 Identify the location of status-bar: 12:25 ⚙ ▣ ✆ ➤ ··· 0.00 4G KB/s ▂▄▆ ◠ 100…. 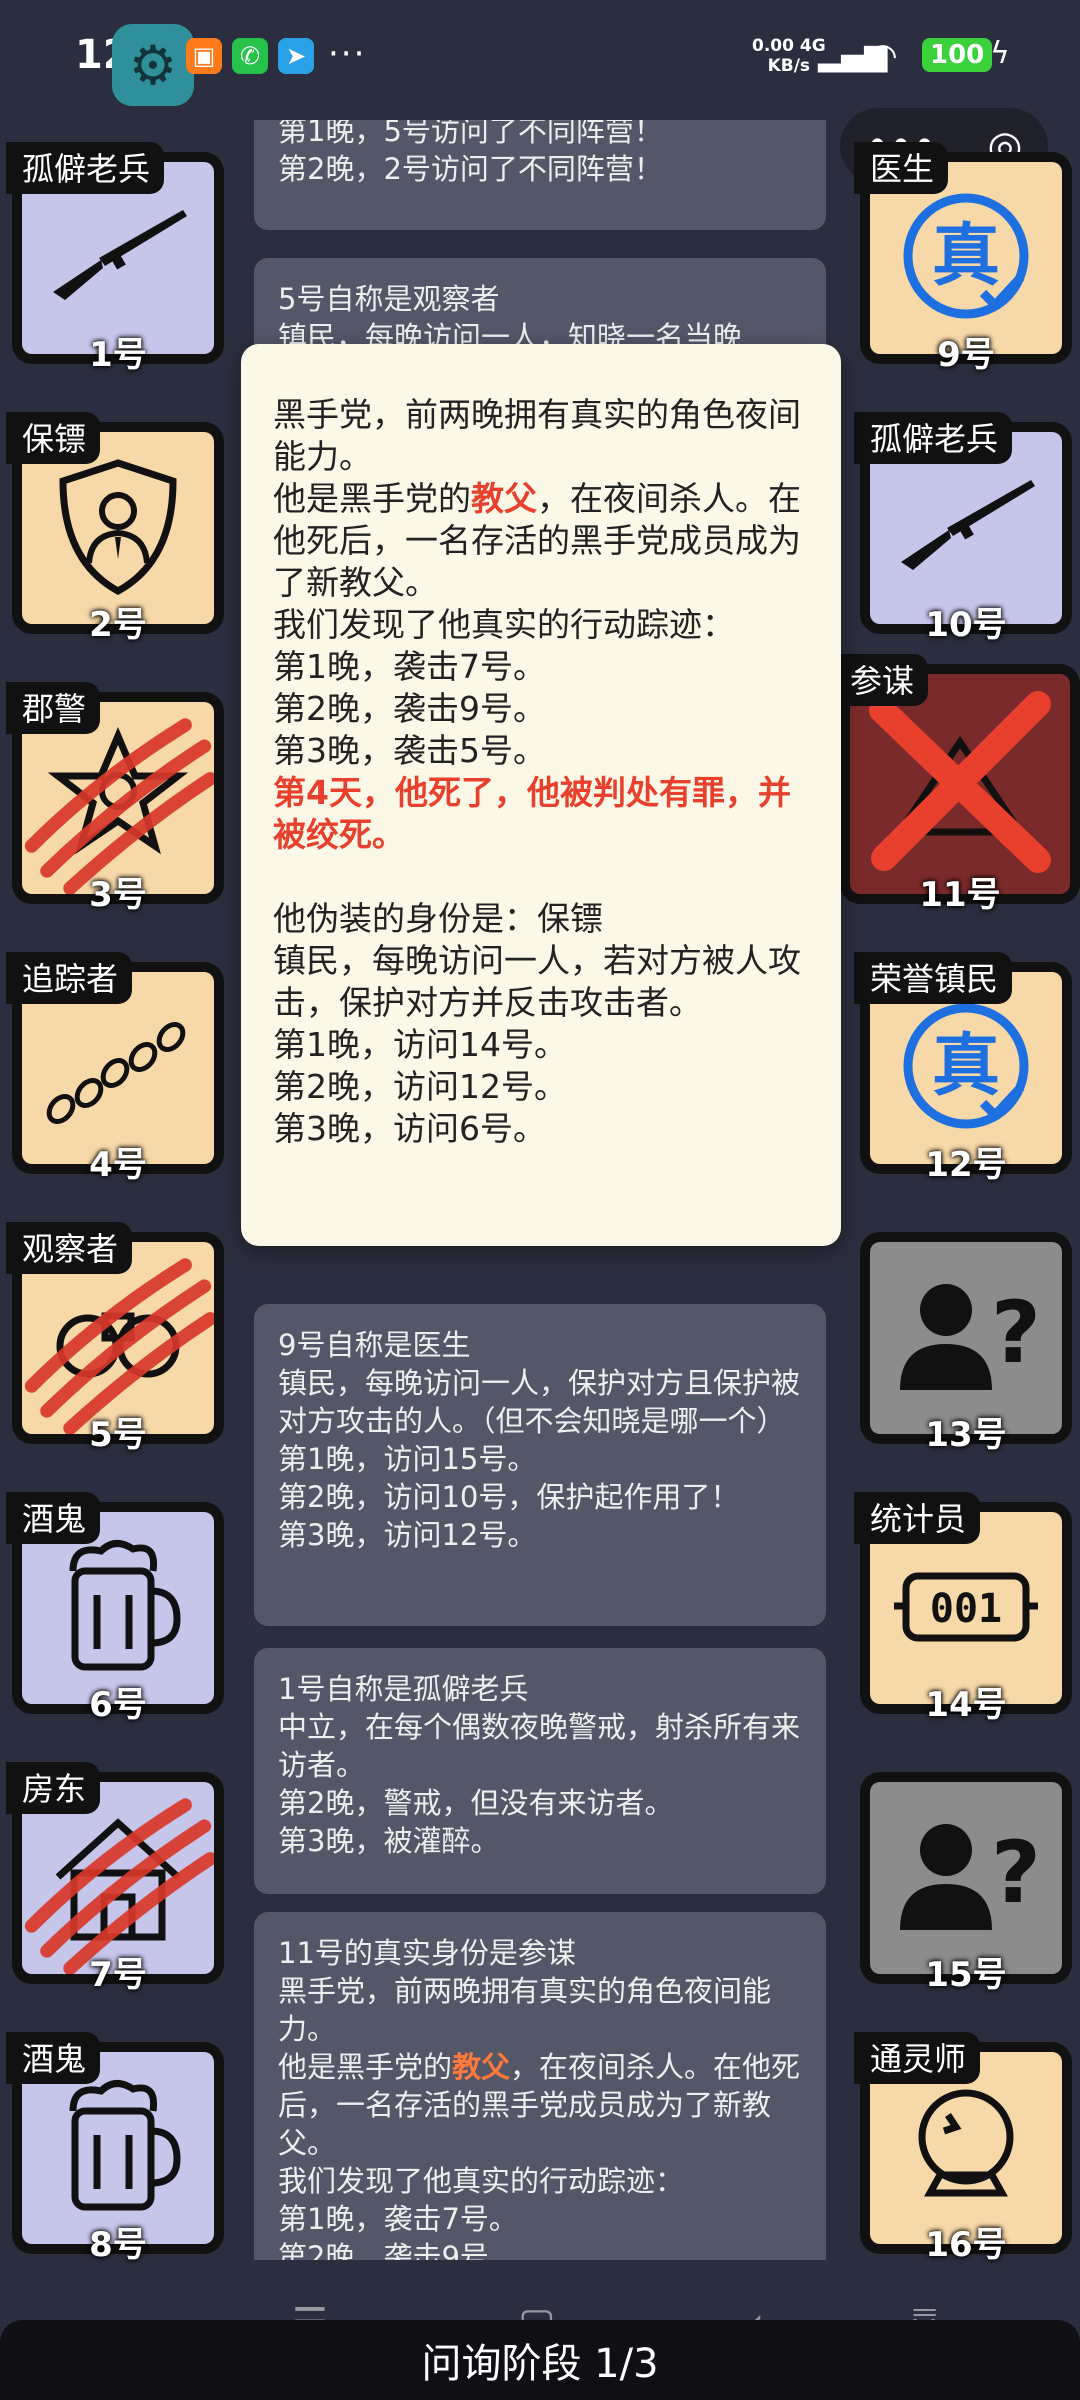
(540, 60).